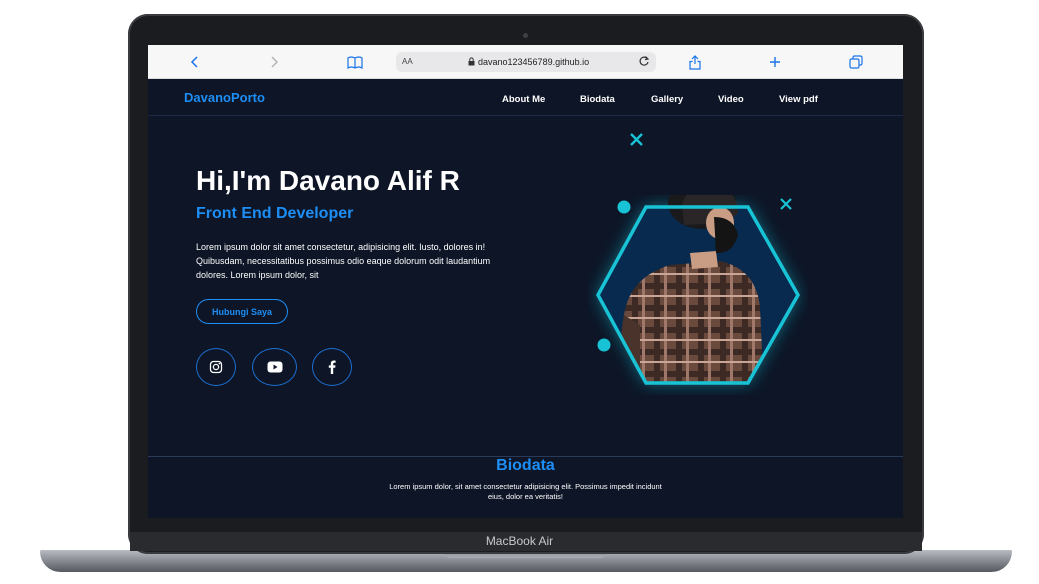  What do you see at coordinates (698, 286) in the screenshot?
I see `profile-photo` at bounding box center [698, 286].